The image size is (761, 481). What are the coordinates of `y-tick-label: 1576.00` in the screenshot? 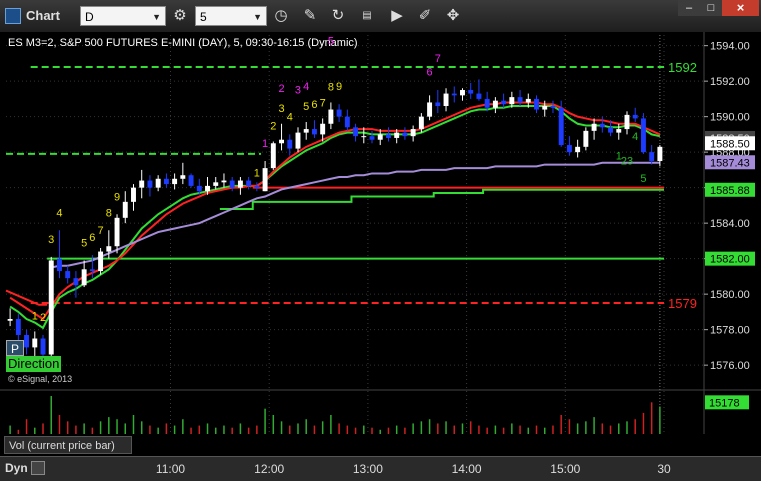 It's located at (730, 366).